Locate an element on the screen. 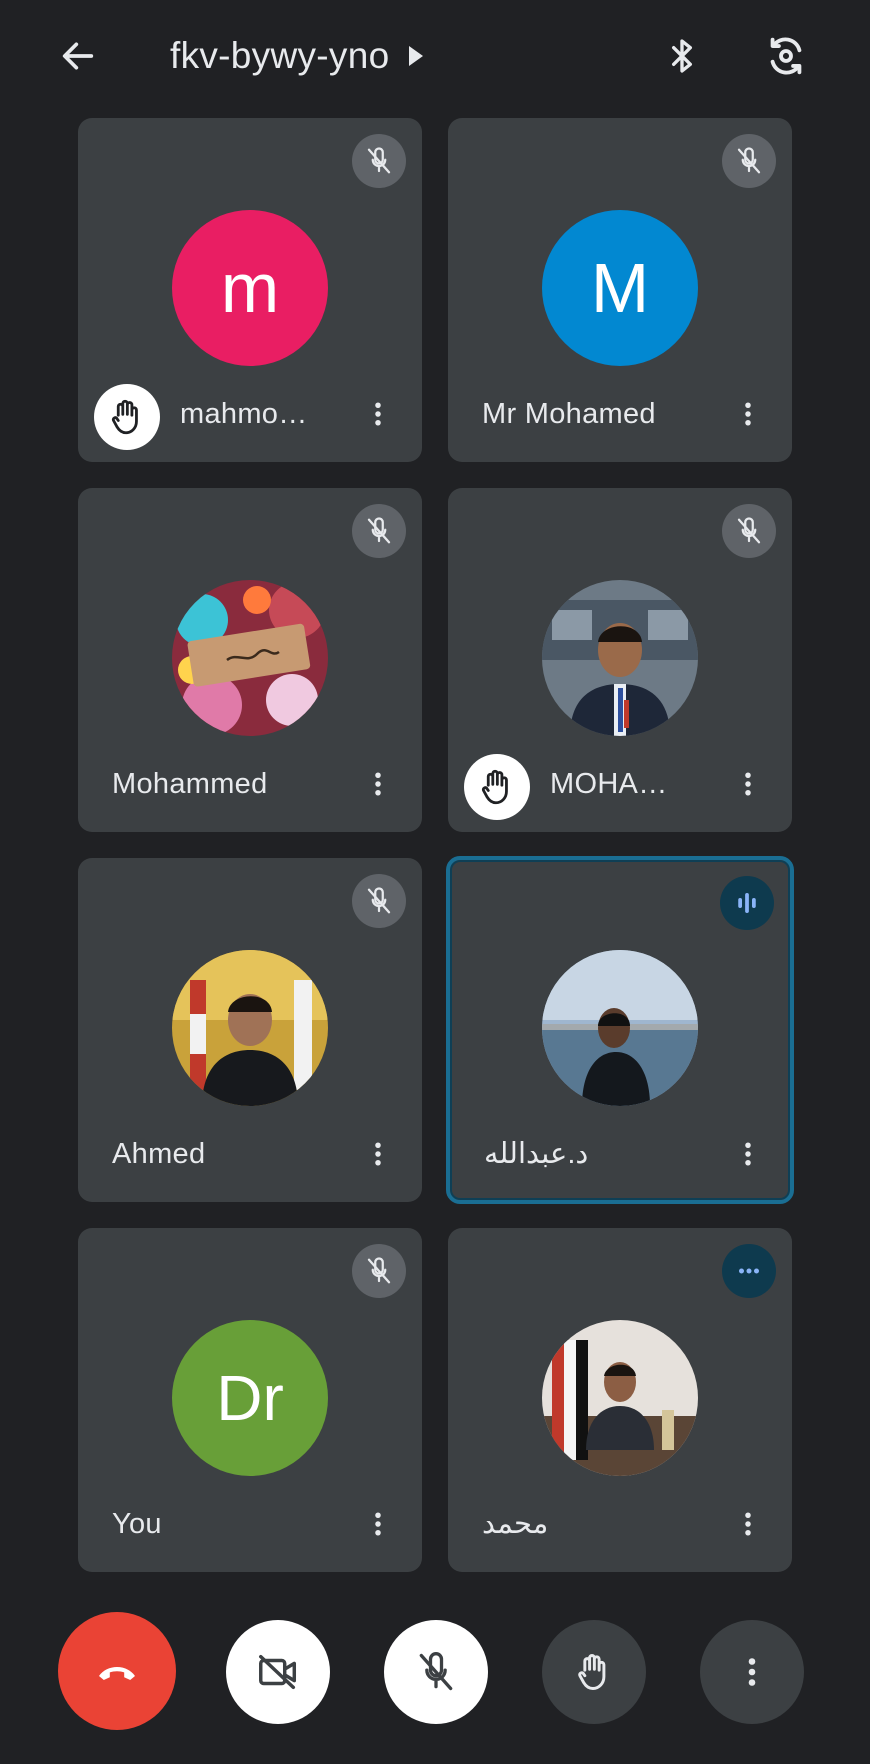  bluetooth-icon is located at coordinates (682, 56).